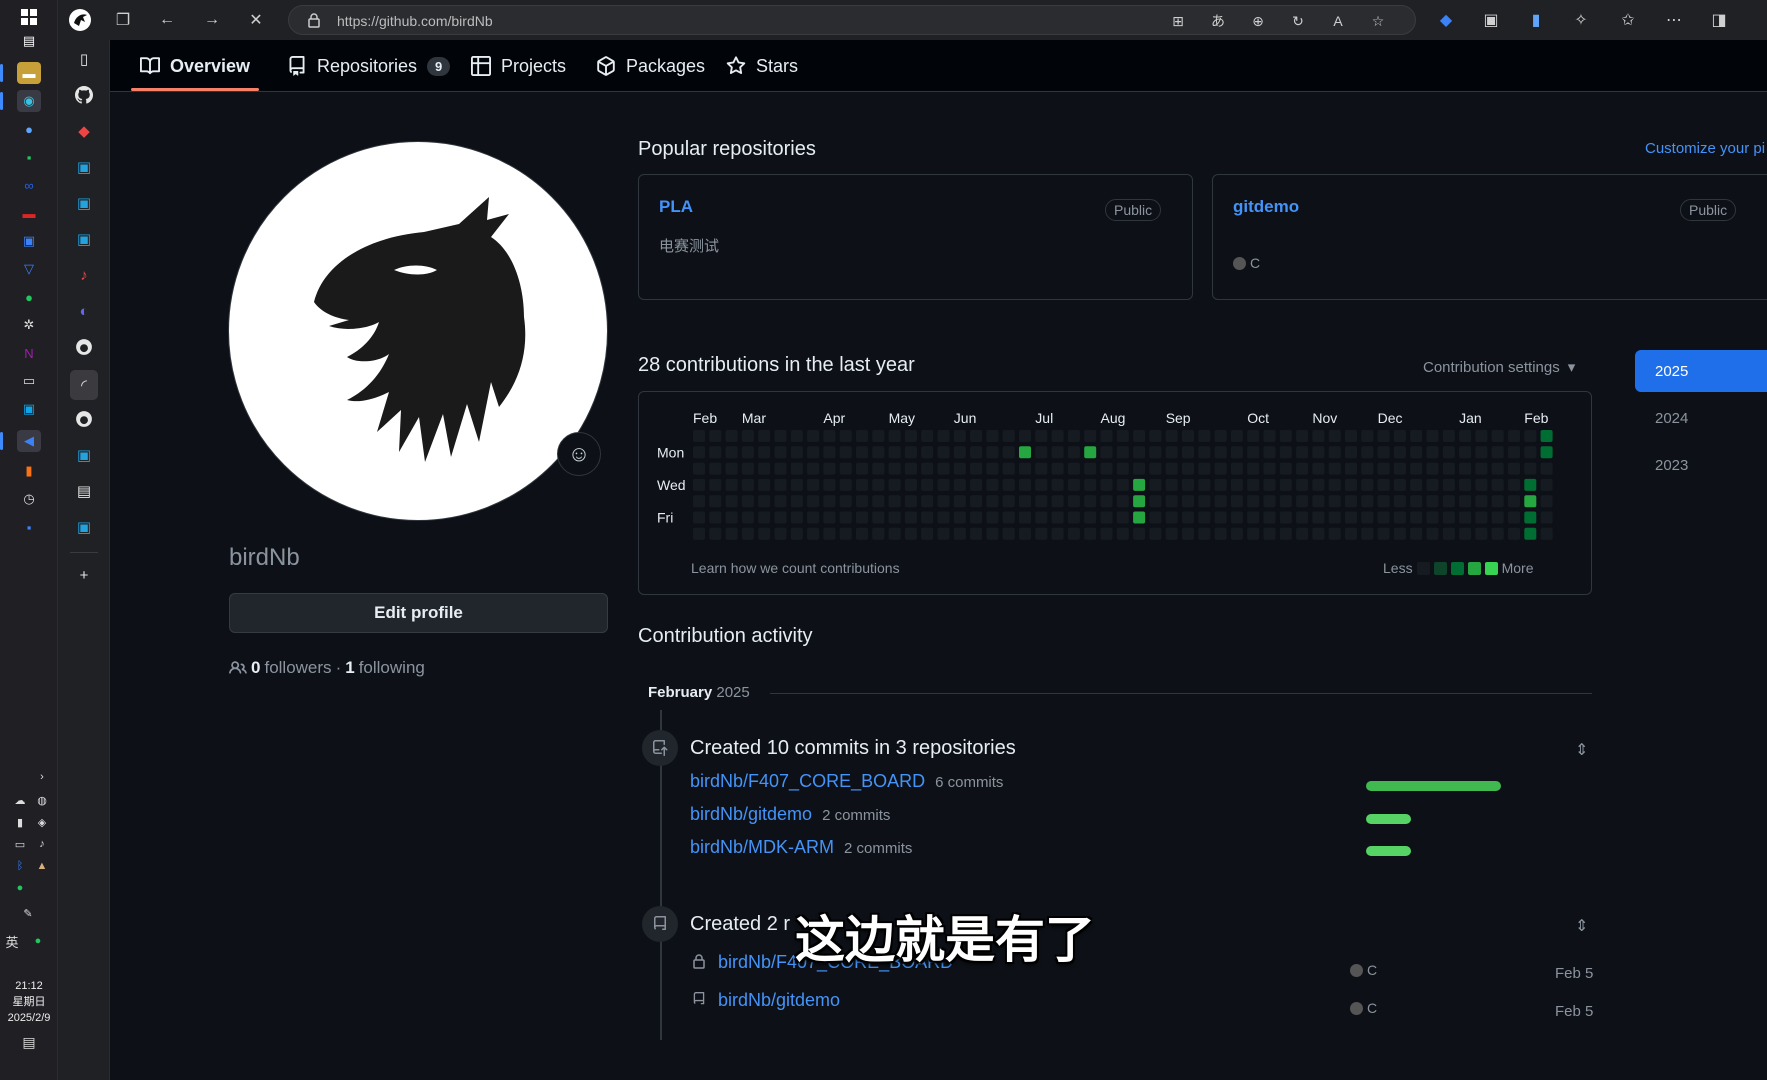 This screenshot has height=1080, width=1767. What do you see at coordinates (84, 575) in the screenshot?
I see `new-tab-plus-icon: +` at bounding box center [84, 575].